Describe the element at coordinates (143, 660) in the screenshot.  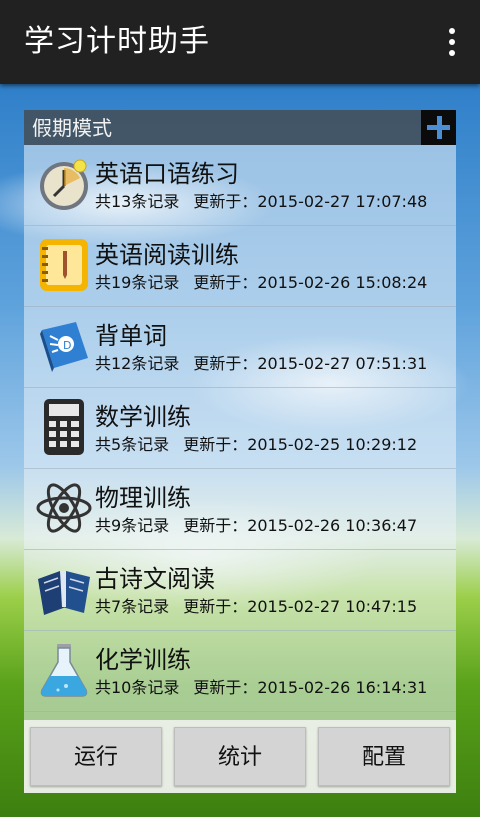
I see `item-name: 化学训练` at that location.